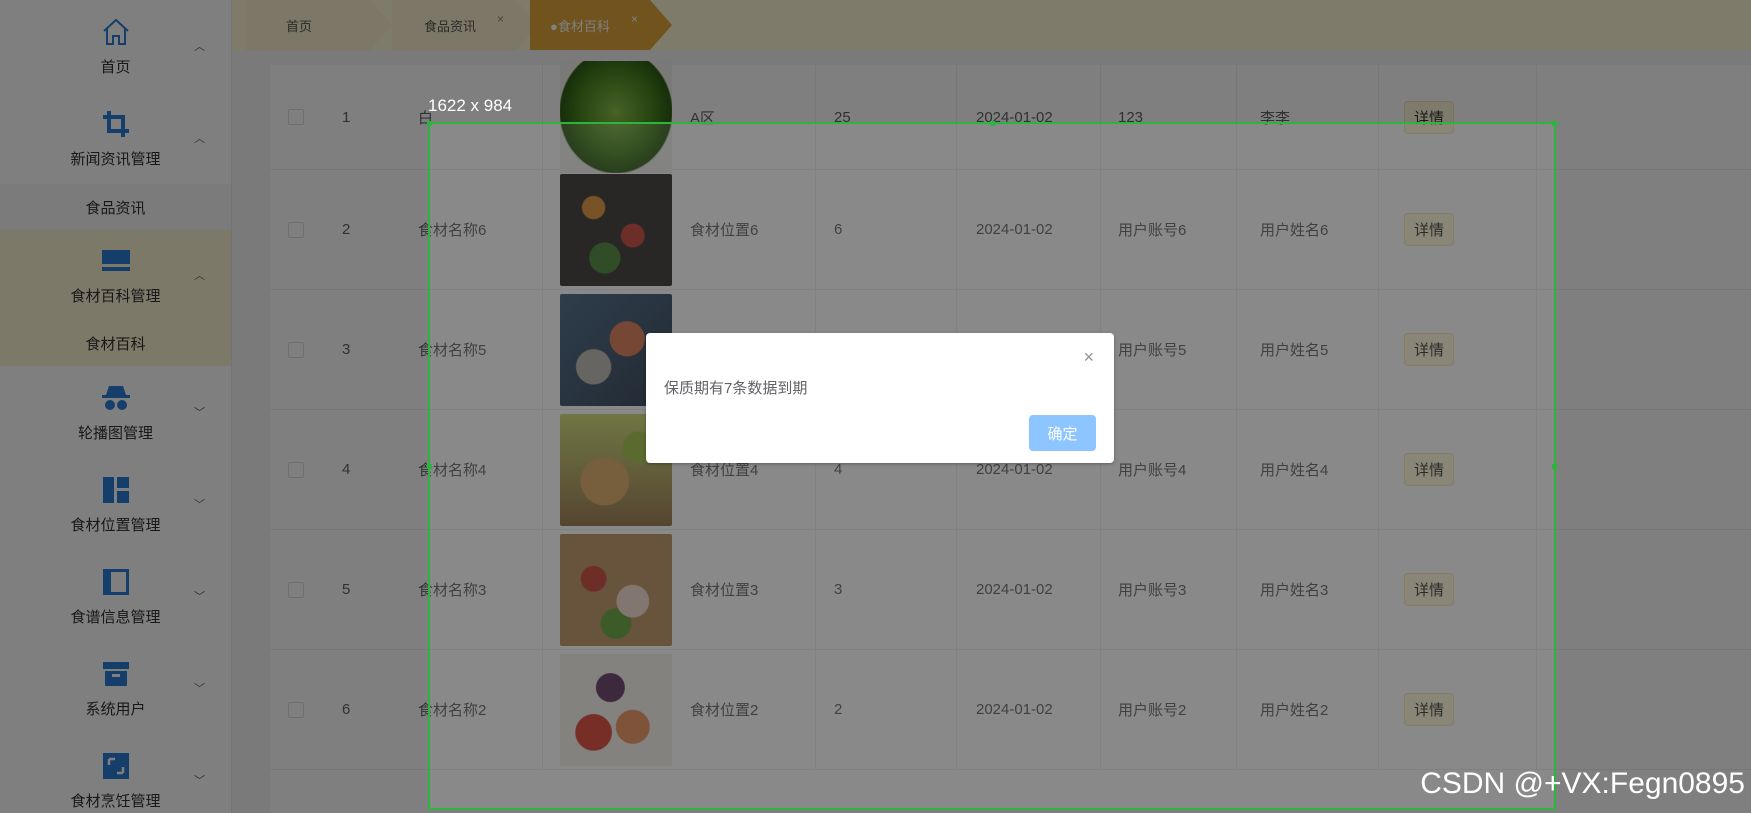  Describe the element at coordinates (736, 388) in the screenshot. I see `dialog-message: 保质期有7条数据到期` at that location.